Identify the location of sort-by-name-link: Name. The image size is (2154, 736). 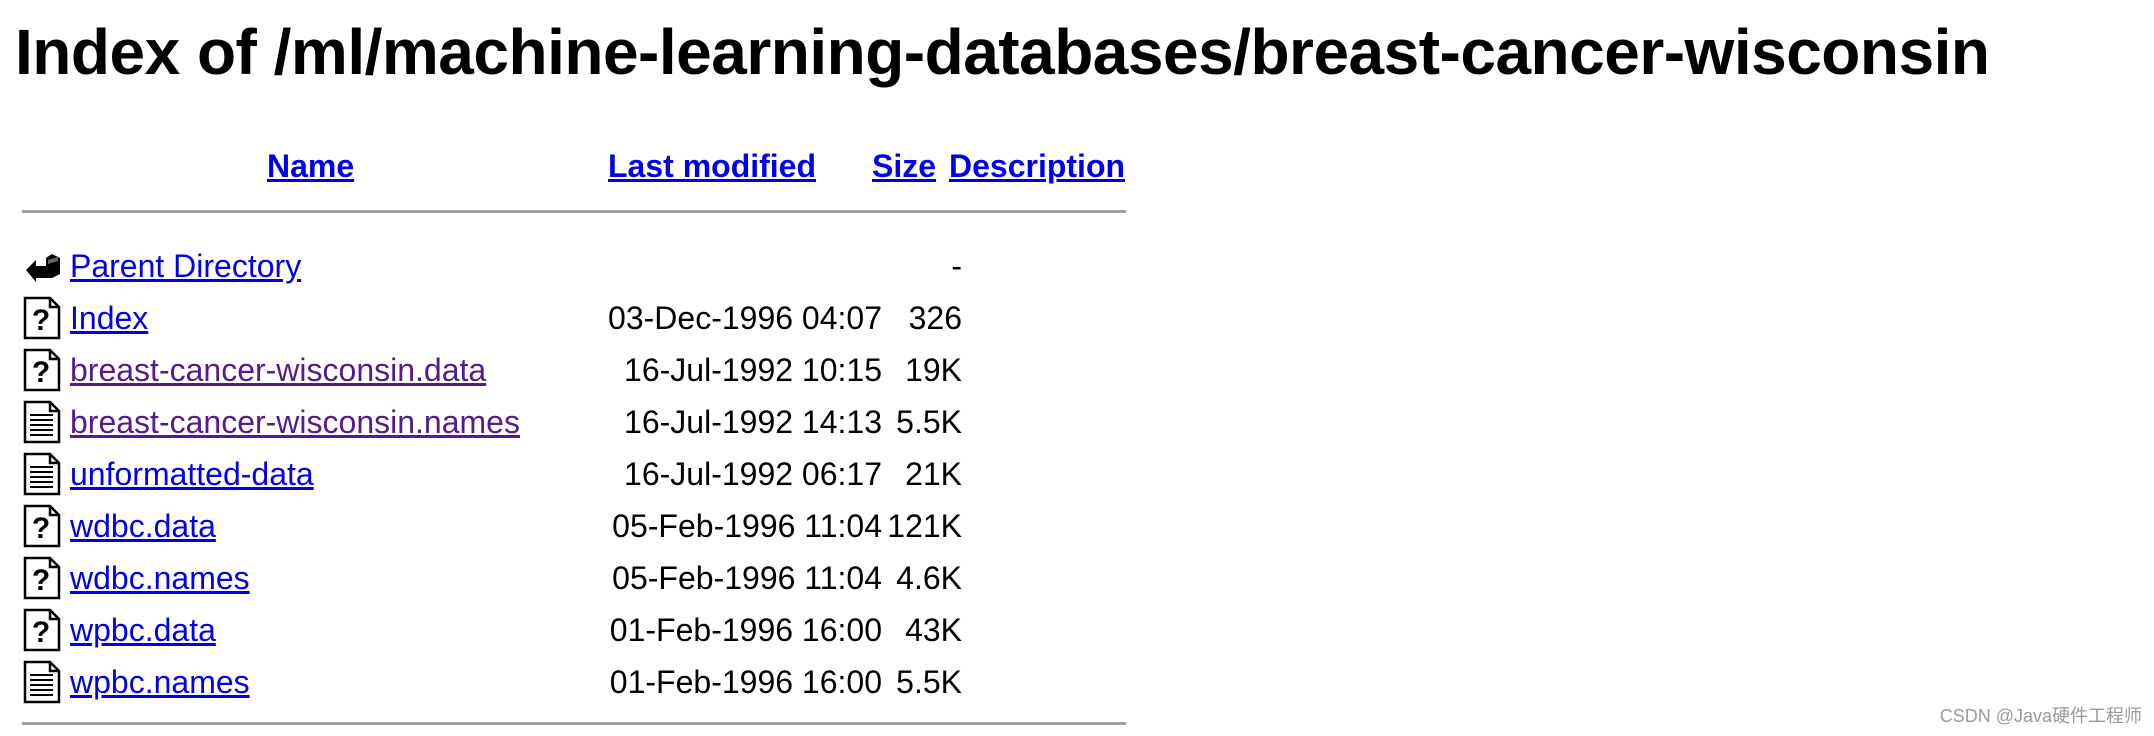
(310, 166).